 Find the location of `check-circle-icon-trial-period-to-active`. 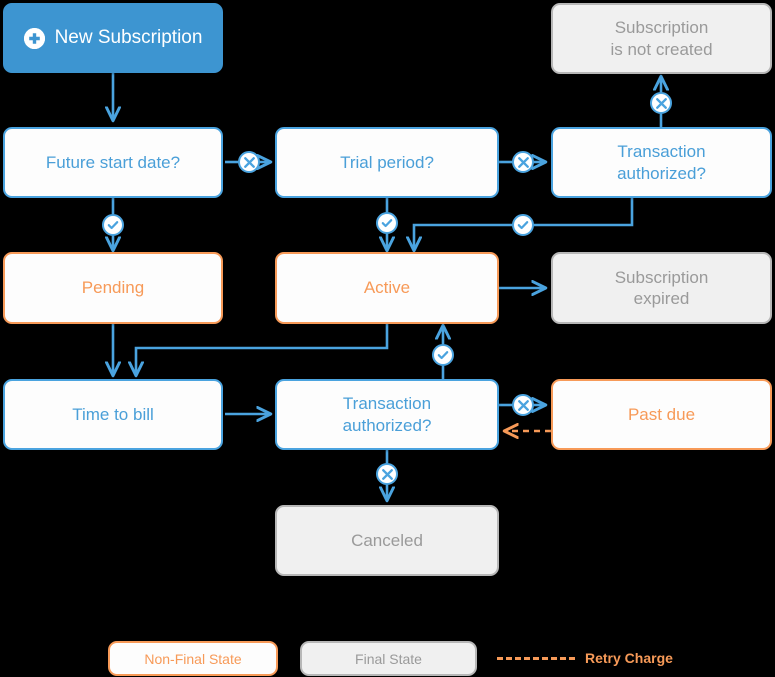

check-circle-icon-trial-period-to-active is located at coordinates (387, 223).